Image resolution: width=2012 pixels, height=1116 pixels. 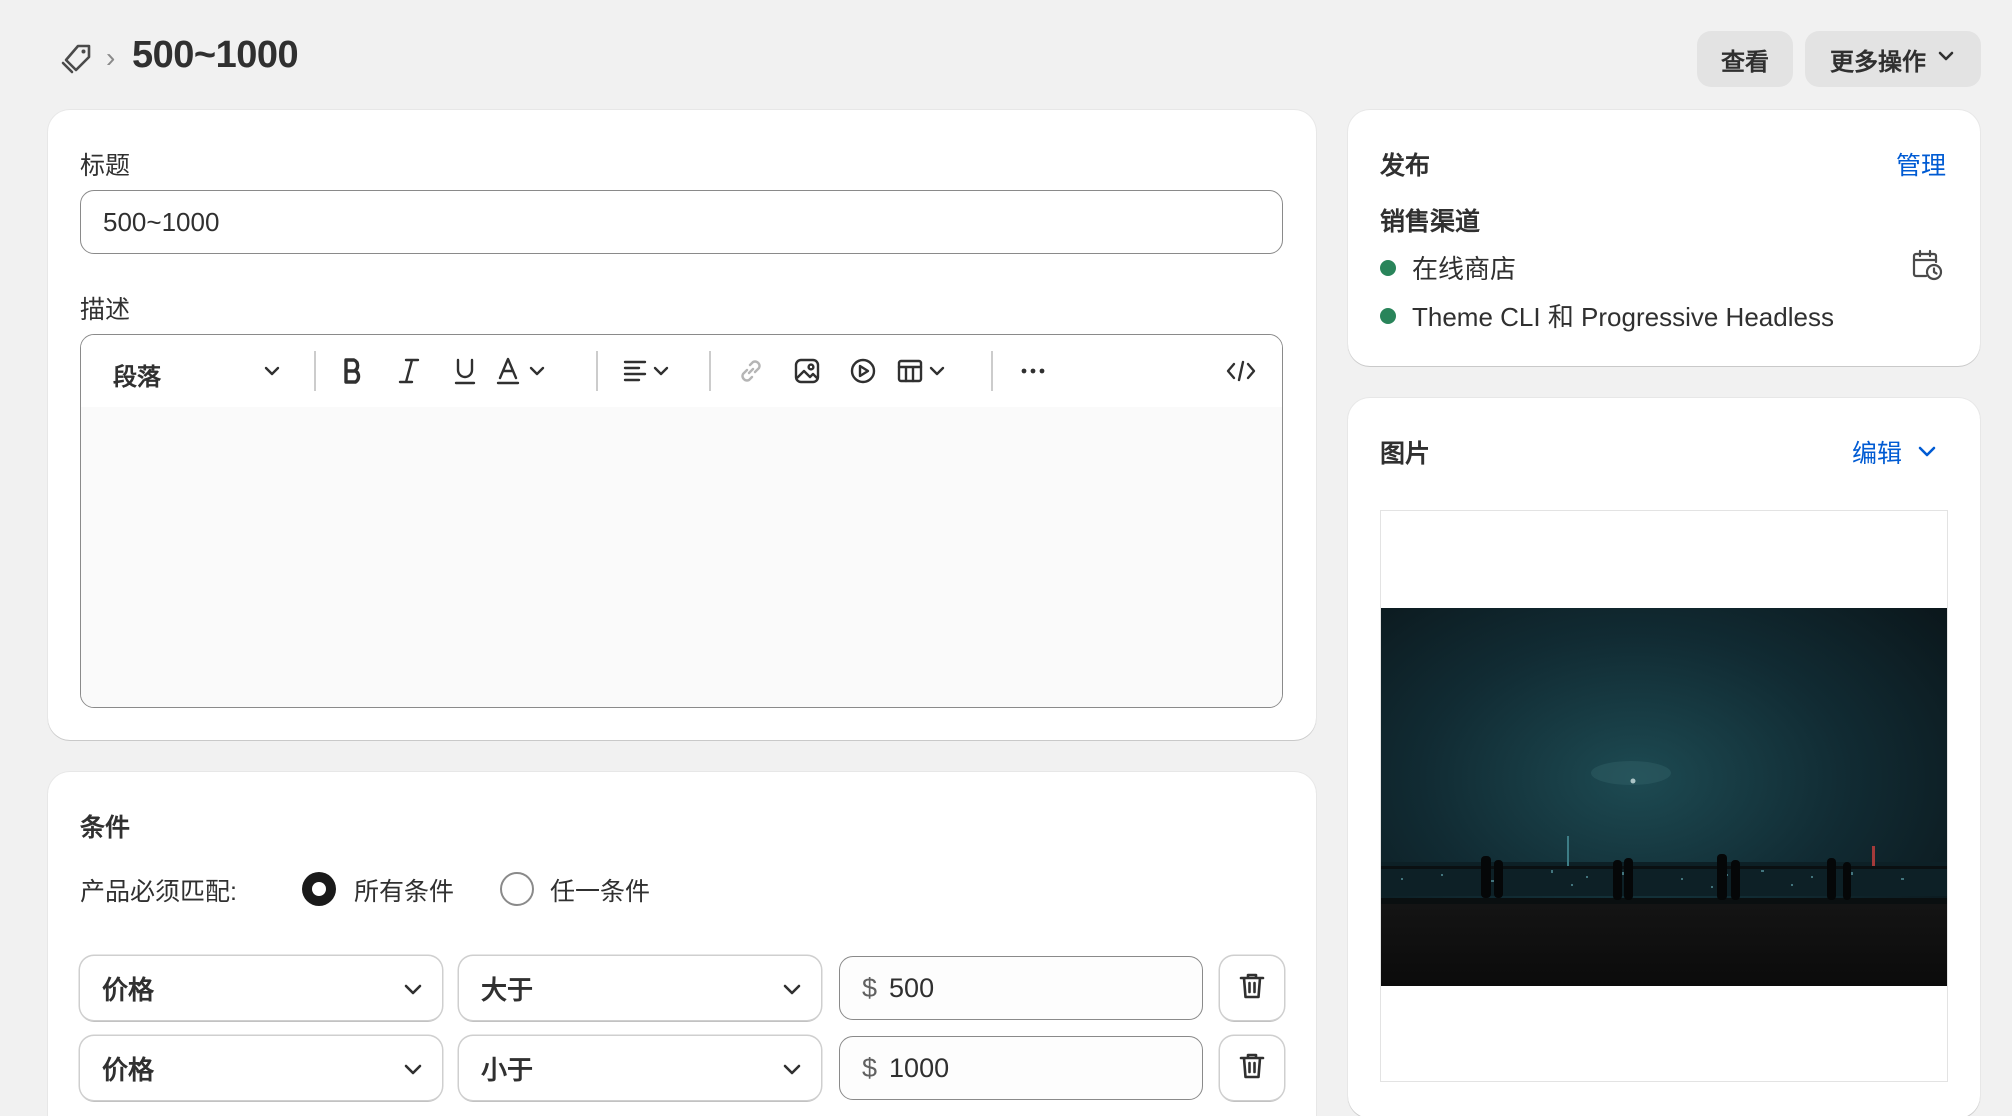 What do you see at coordinates (523, 371) in the screenshot?
I see `text-color-icon` at bounding box center [523, 371].